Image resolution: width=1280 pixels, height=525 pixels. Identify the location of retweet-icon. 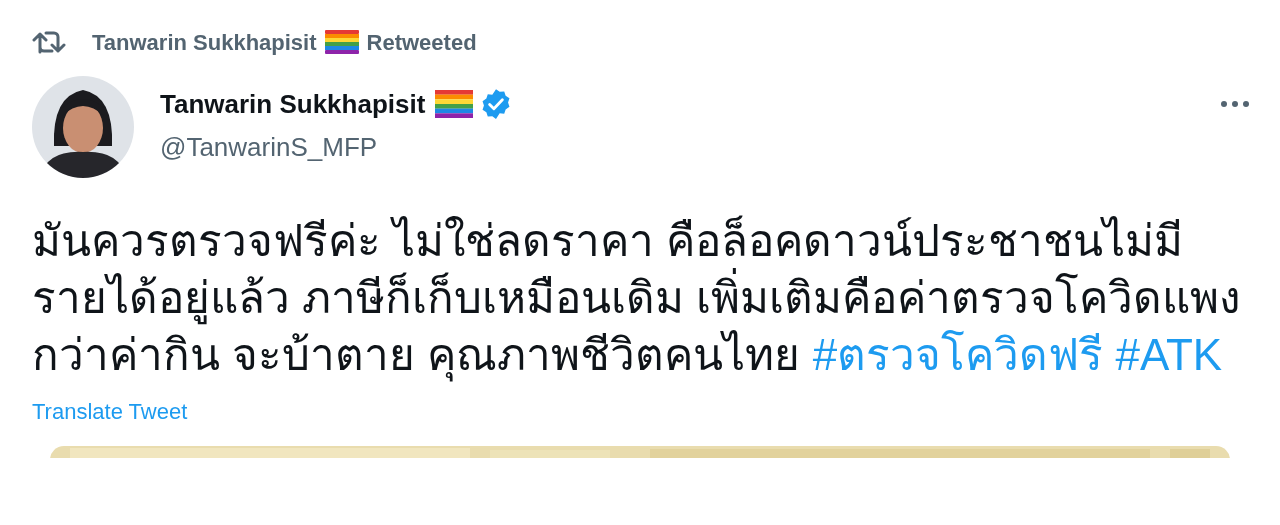
(49, 42).